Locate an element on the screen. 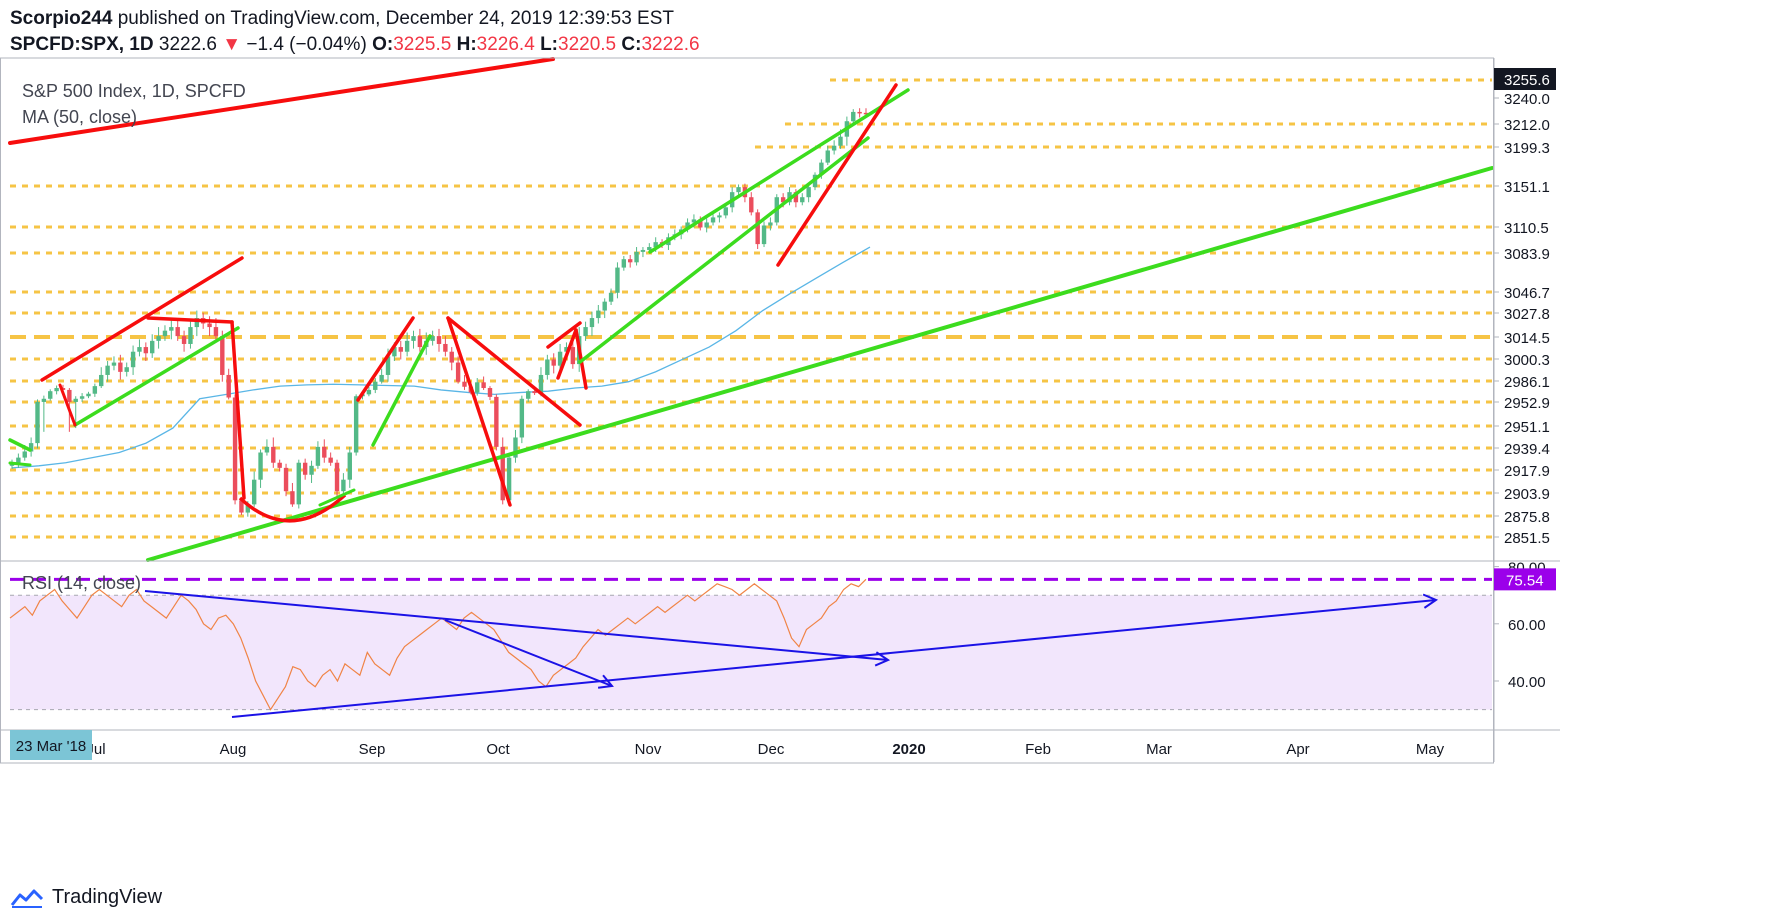 The width and height of the screenshot is (1782, 923). footer: TradingView is located at coordinates (86, 897).